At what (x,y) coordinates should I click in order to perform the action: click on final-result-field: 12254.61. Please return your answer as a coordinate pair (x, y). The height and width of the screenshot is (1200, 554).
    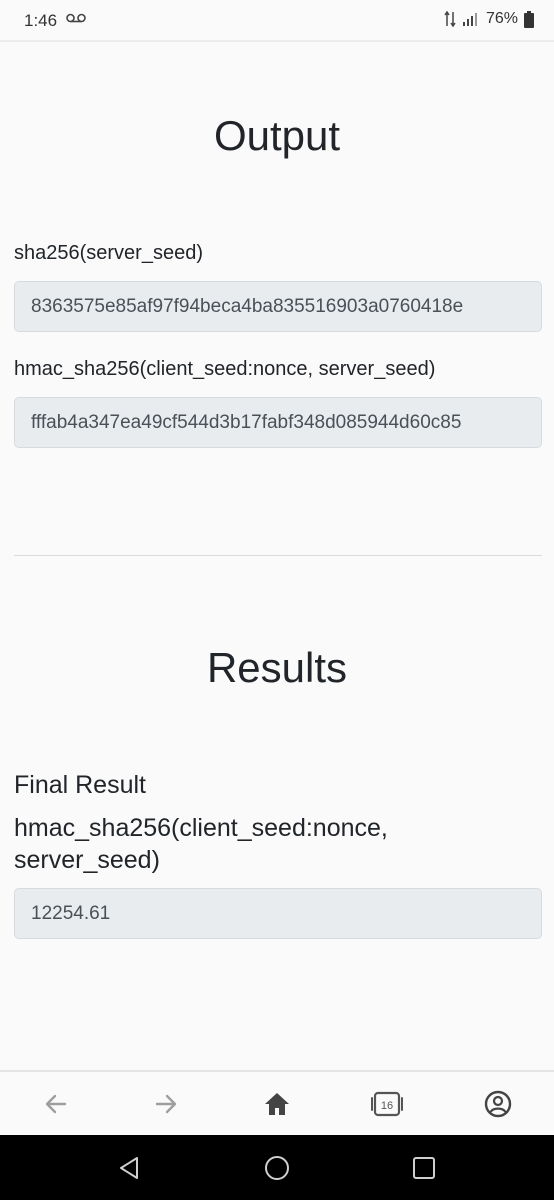
    Looking at the image, I should click on (278, 913).